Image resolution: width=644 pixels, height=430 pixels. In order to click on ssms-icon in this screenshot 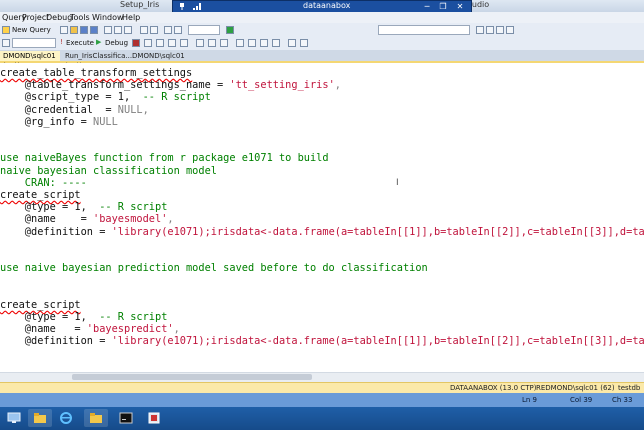, I will do `click(154, 418)`.